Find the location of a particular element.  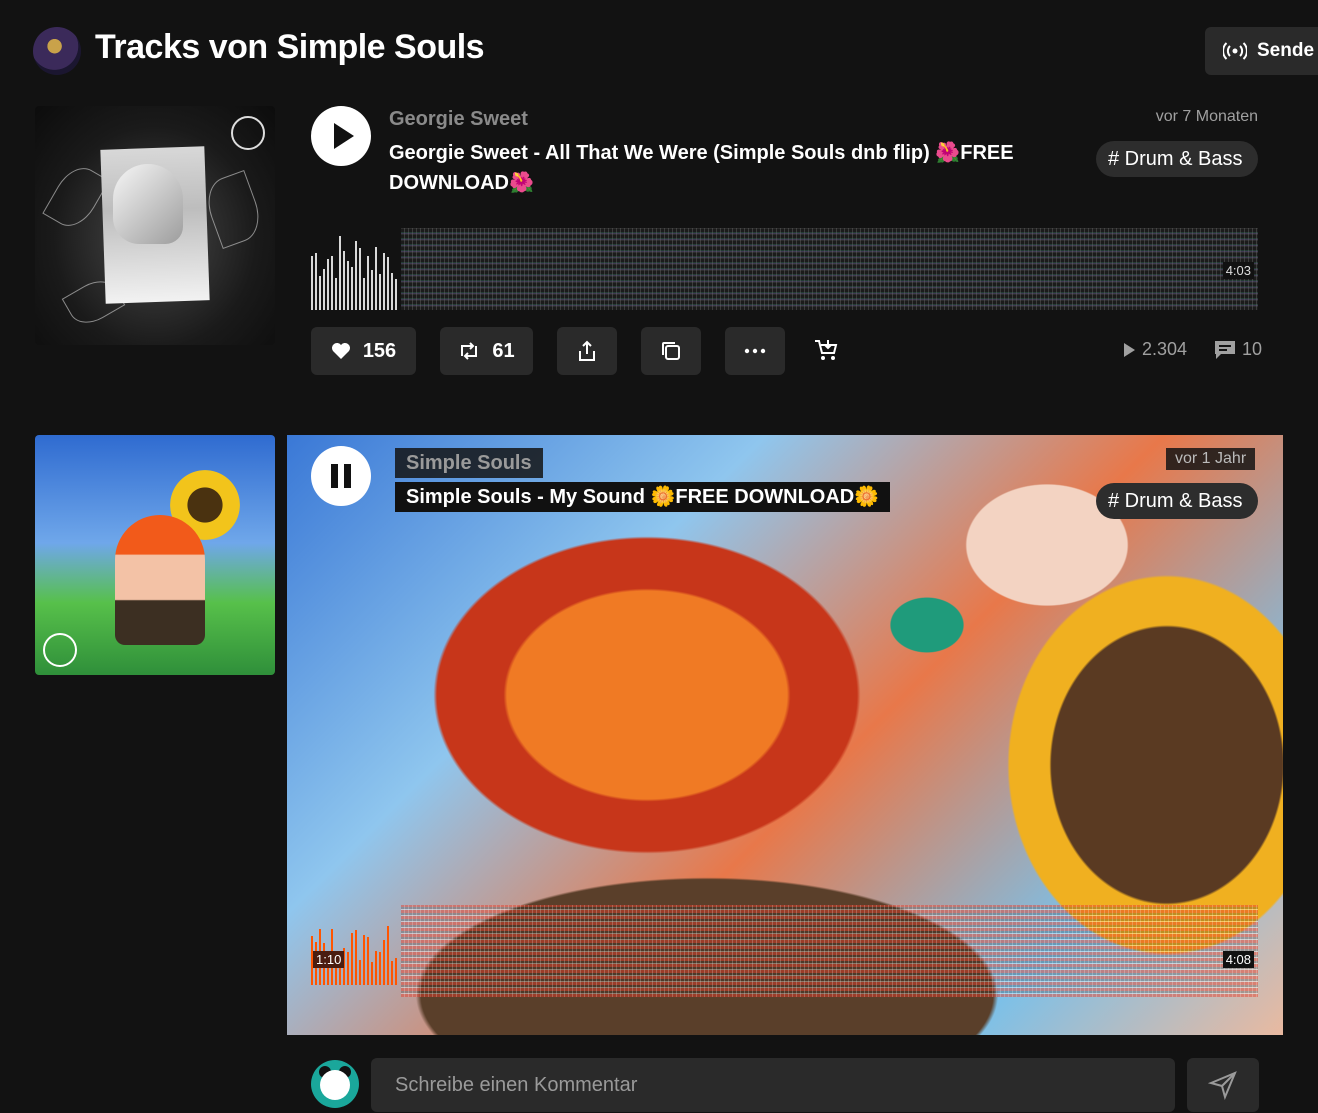

comment-input is located at coordinates (773, 1085).